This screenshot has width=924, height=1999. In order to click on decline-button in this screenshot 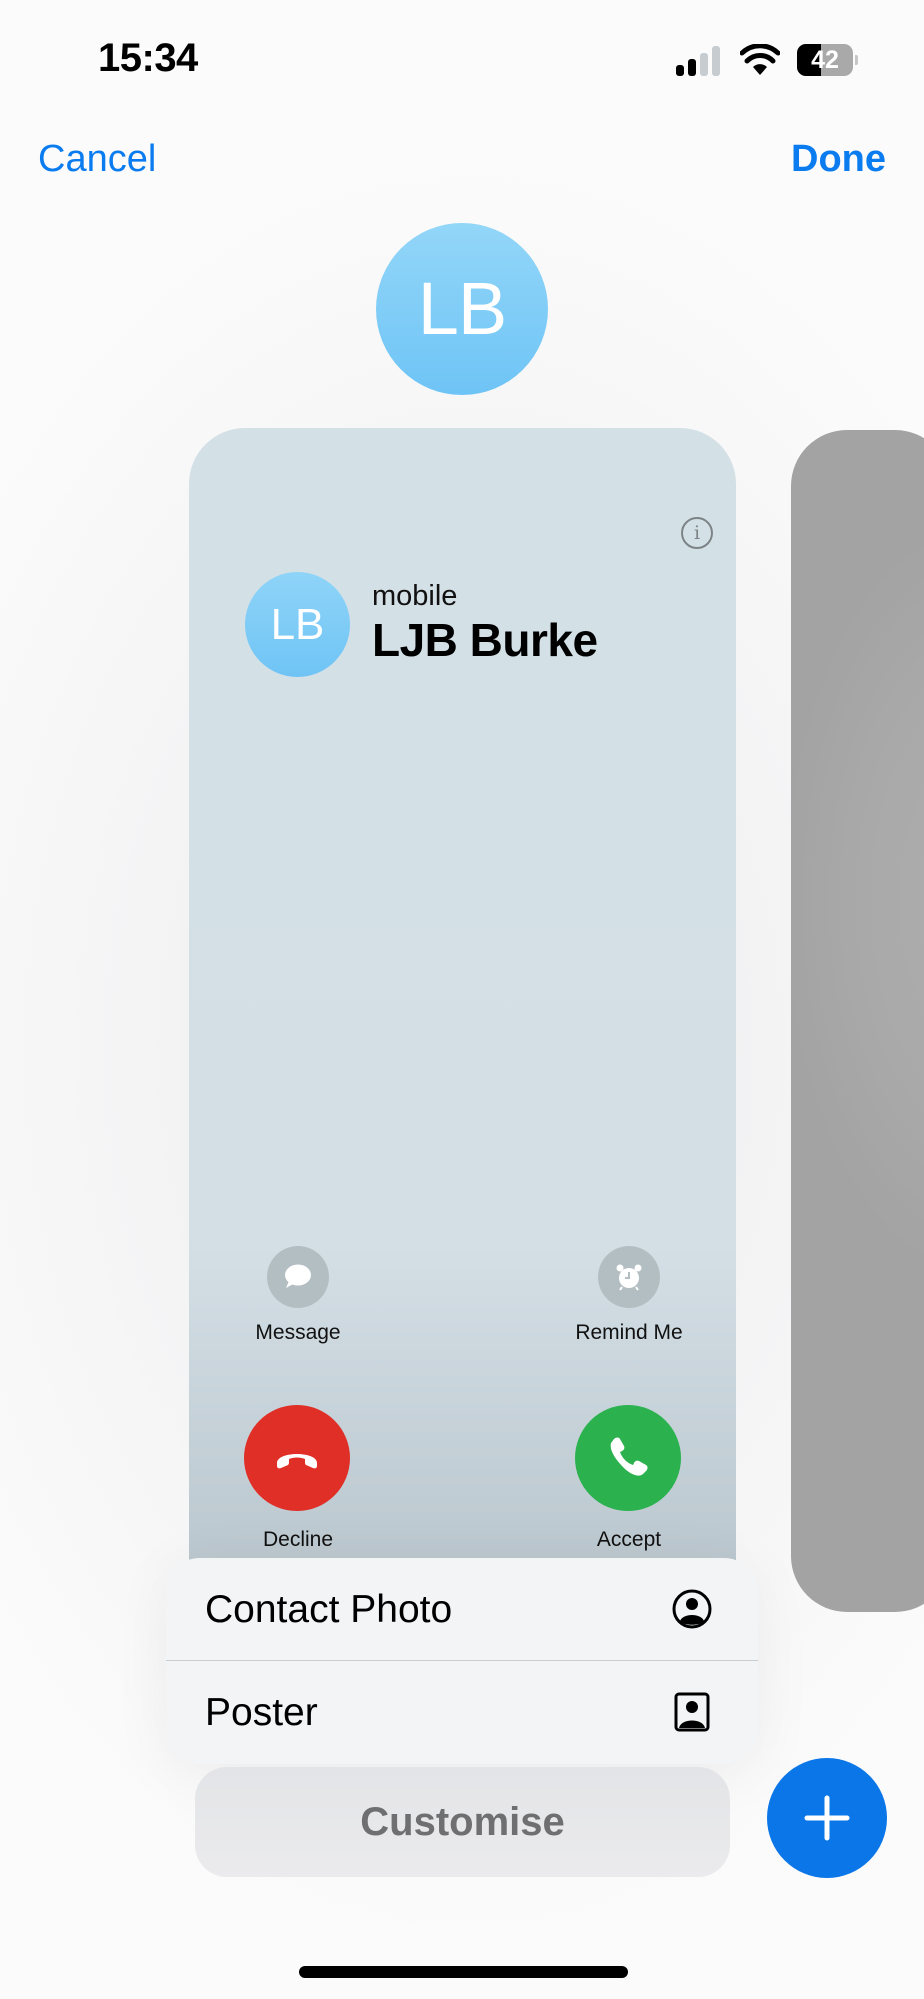, I will do `click(297, 1458)`.